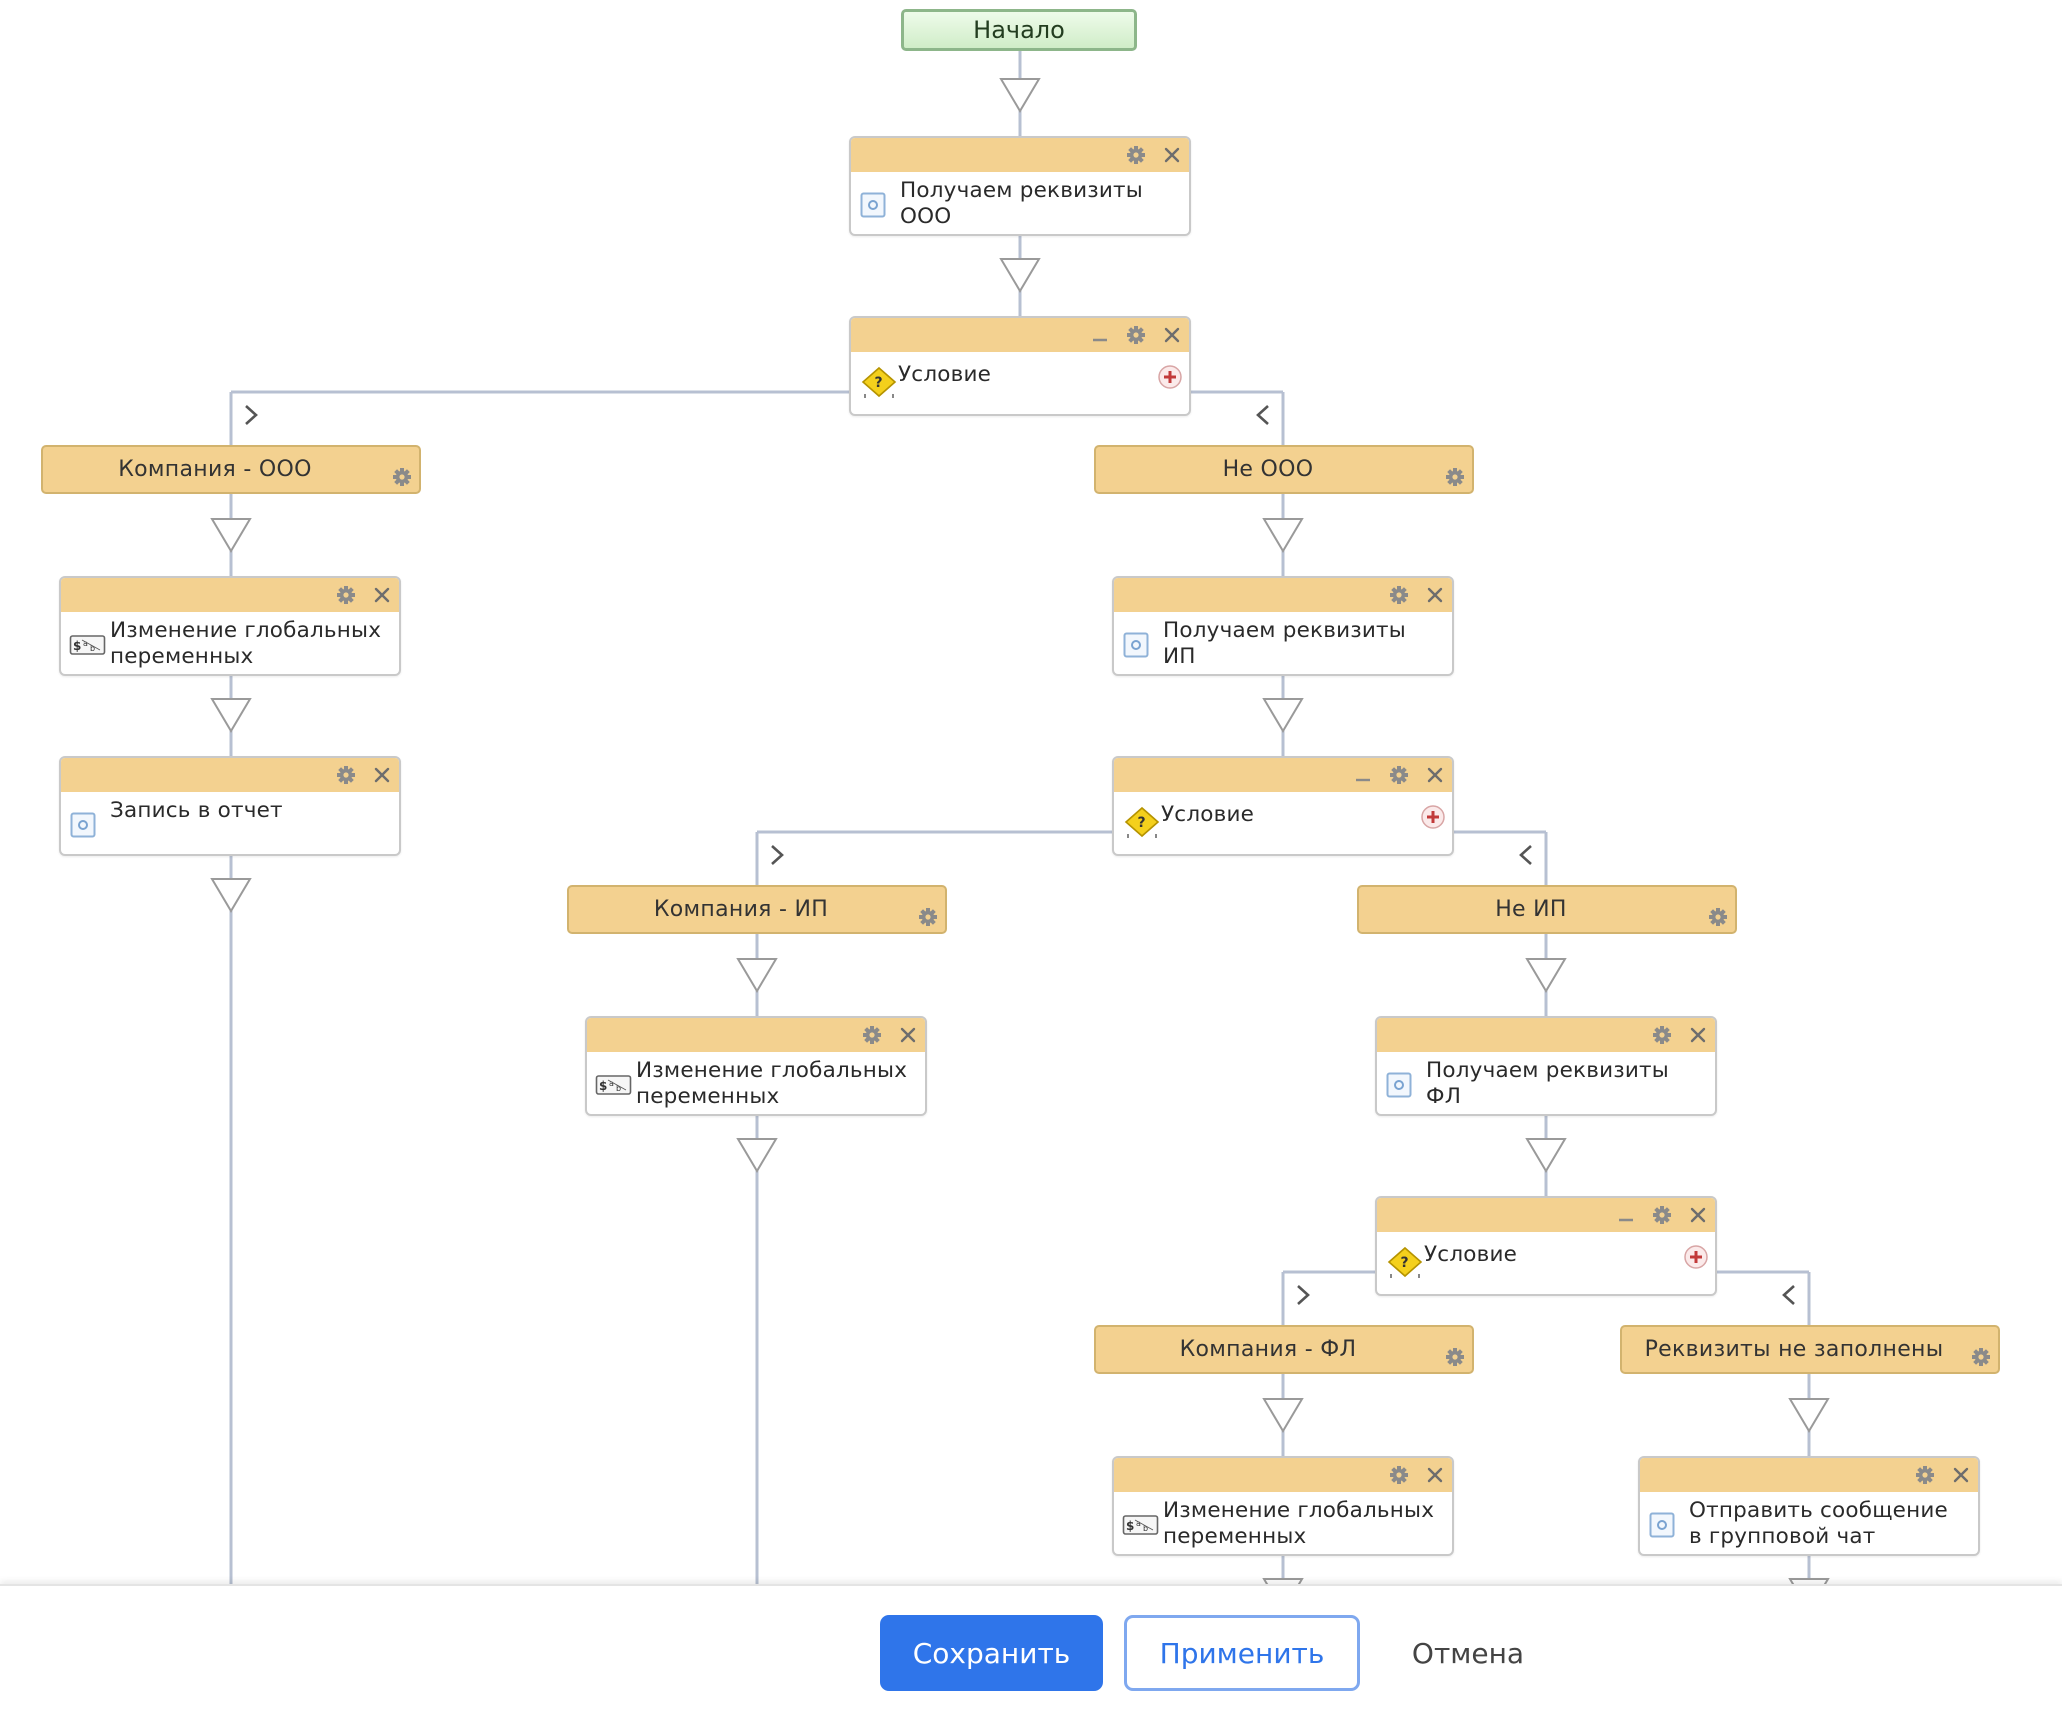 The image size is (2062, 1716). I want to click on cancel-button: Отмена, so click(1468, 1653).